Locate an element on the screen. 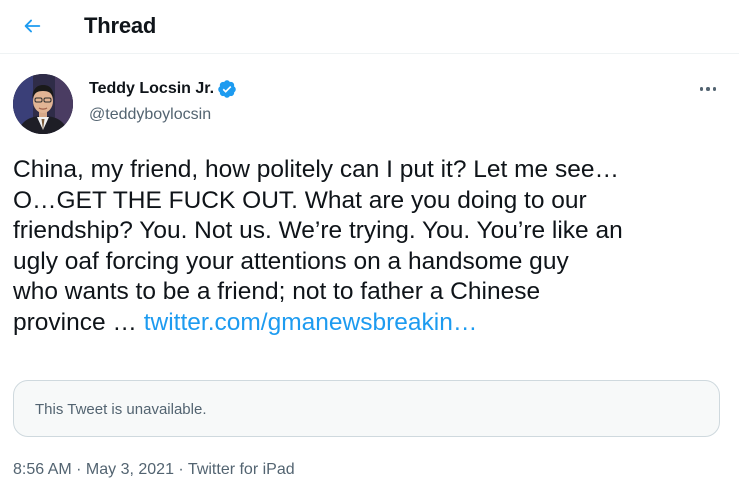 This screenshot has width=739, height=499. author-handle: @teddyboylocsin is located at coordinates (150, 115).